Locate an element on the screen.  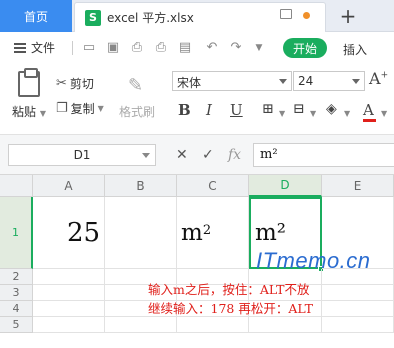
format-painter-icon: ✎ is located at coordinates (136, 85).